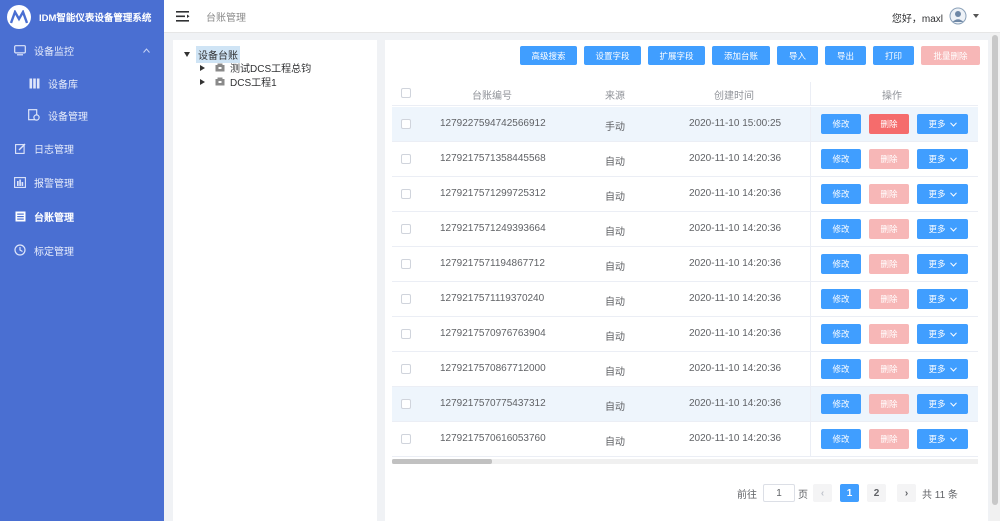 Image resolution: width=1000 pixels, height=521 pixels. Describe the element at coordinates (493, 123) in the screenshot. I see `cell-id: 1279227594742566912` at that location.